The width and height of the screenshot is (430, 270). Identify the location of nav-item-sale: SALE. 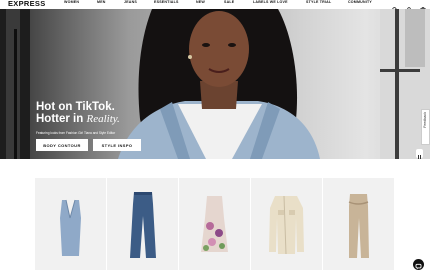
(229, 2).